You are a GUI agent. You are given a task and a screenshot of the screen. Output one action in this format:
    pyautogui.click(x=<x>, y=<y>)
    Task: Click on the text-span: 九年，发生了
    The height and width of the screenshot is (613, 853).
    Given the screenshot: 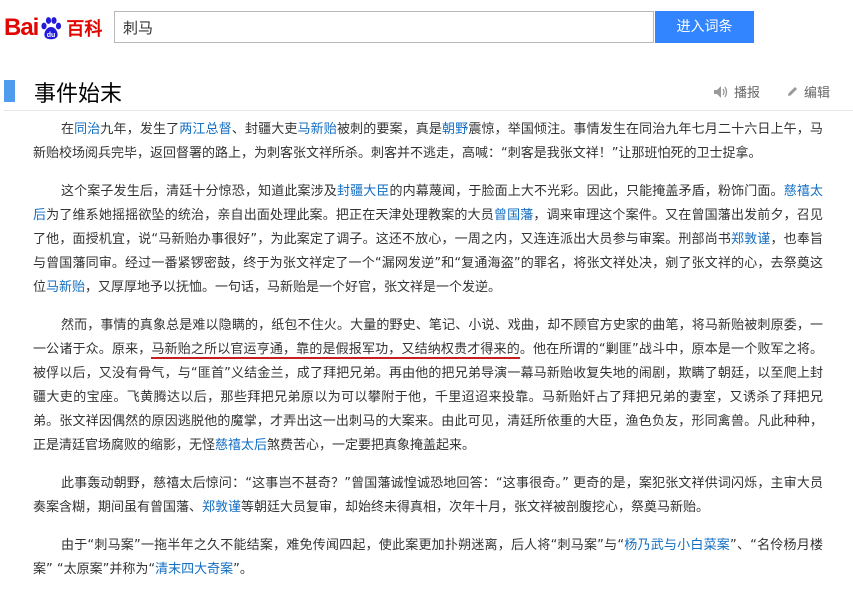 What is the action you would take?
    pyautogui.click(x=140, y=129)
    